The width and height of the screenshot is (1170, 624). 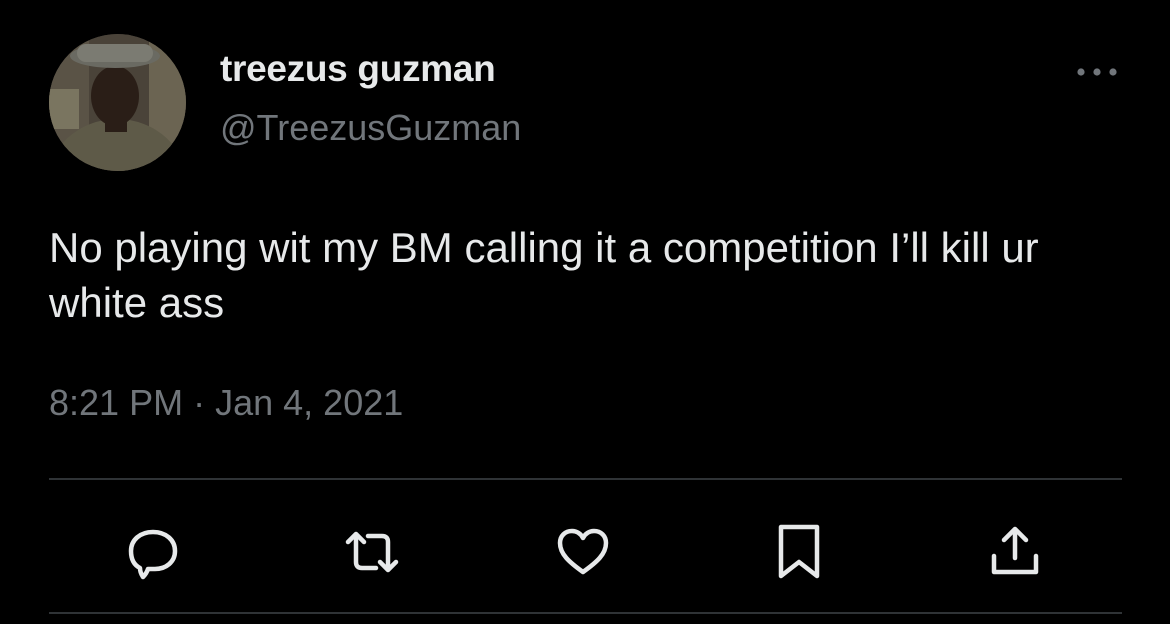 What do you see at coordinates (585, 479) in the screenshot?
I see `divider-top` at bounding box center [585, 479].